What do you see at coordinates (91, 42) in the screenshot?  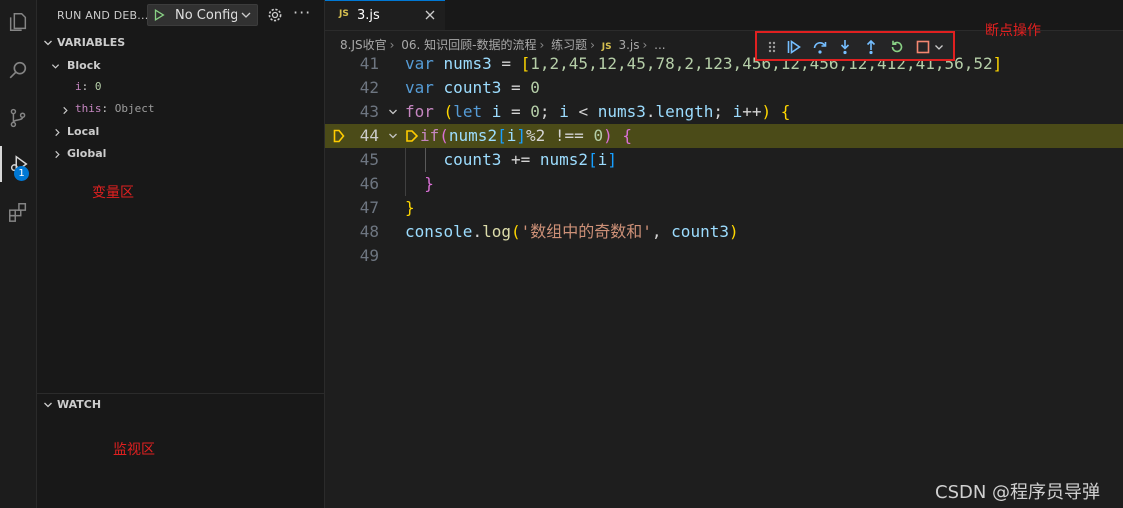 I see `variables-section-title: VARIABLES` at bounding box center [91, 42].